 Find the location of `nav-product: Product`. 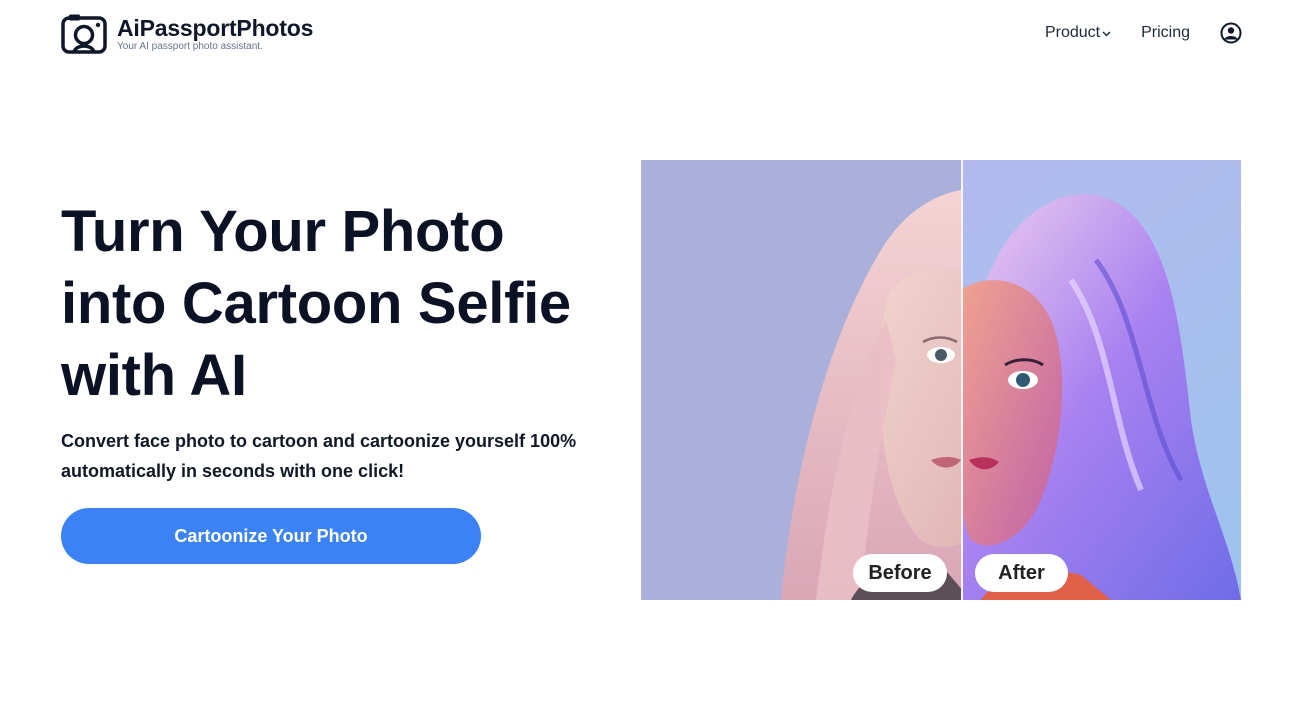

nav-product: Product is located at coordinates (1078, 33).